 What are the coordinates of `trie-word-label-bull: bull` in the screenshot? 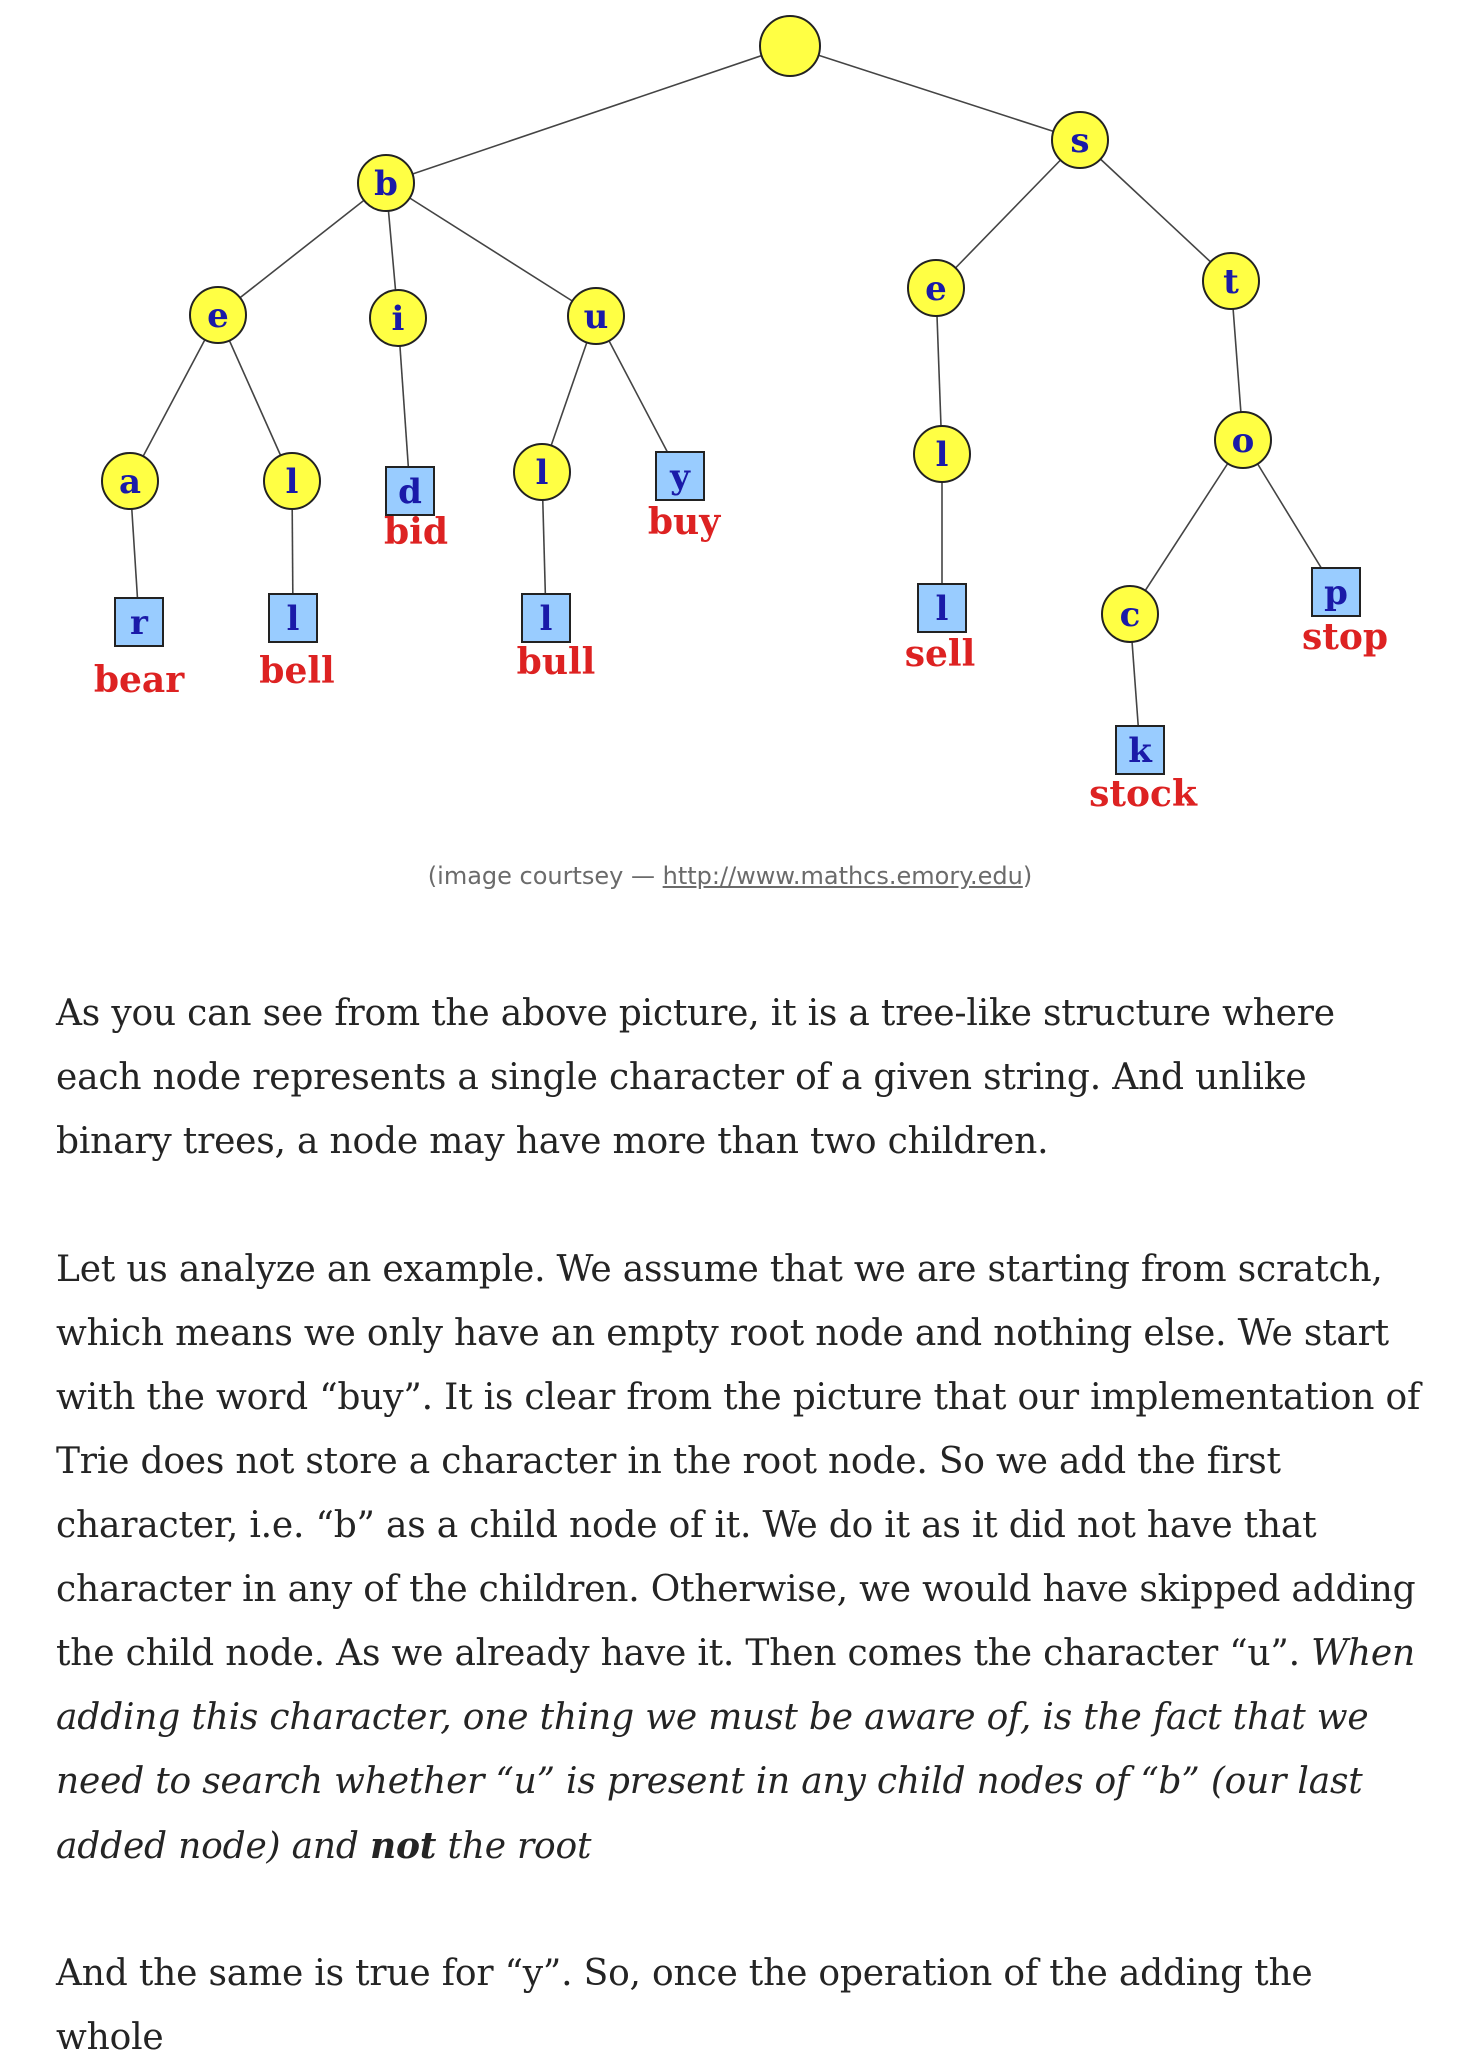 It's located at (556, 662).